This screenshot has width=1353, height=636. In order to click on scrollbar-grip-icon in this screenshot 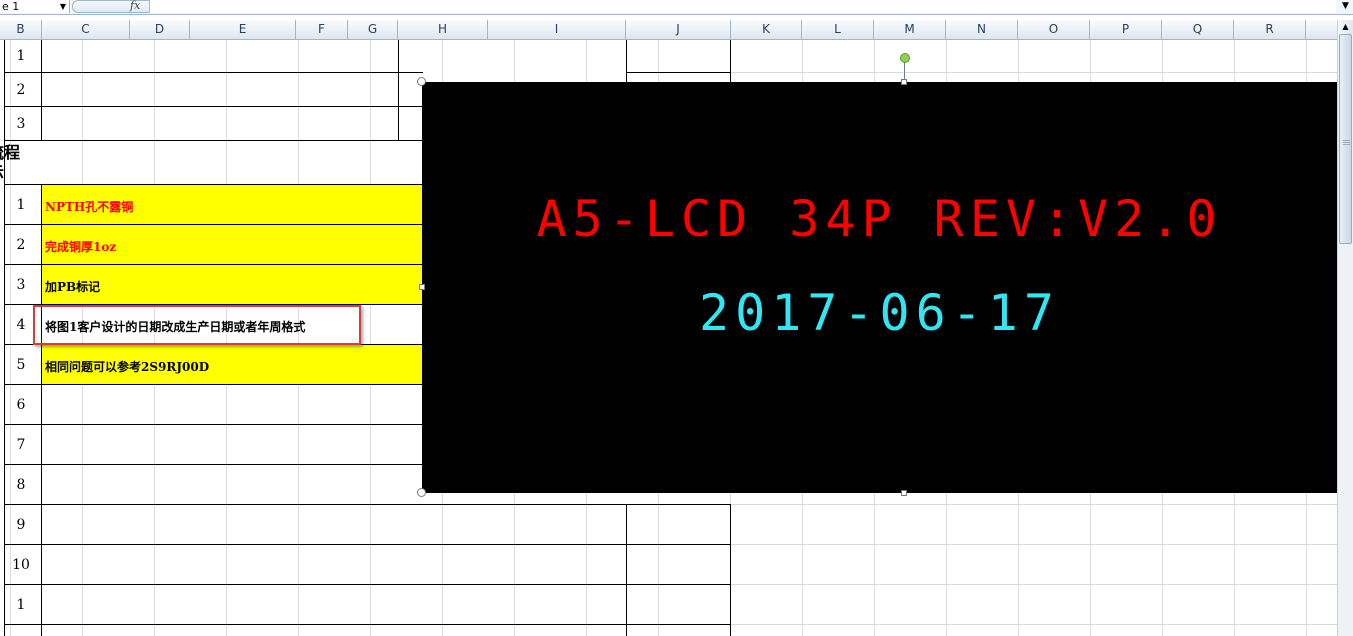, I will do `click(1346, 143)`.